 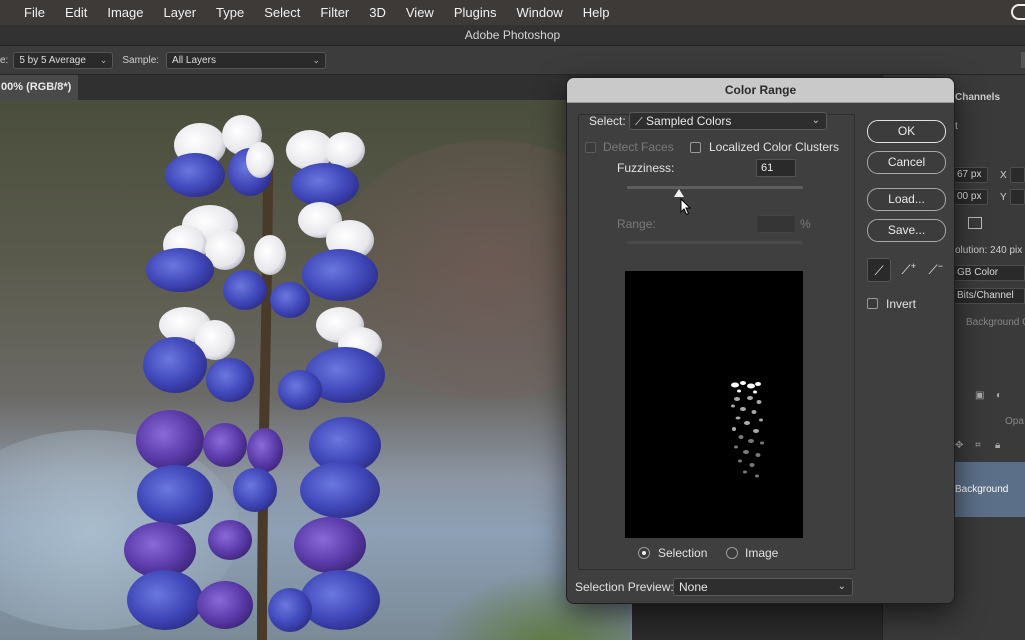 I want to click on background-color-label: Background C, so click(x=995, y=322).